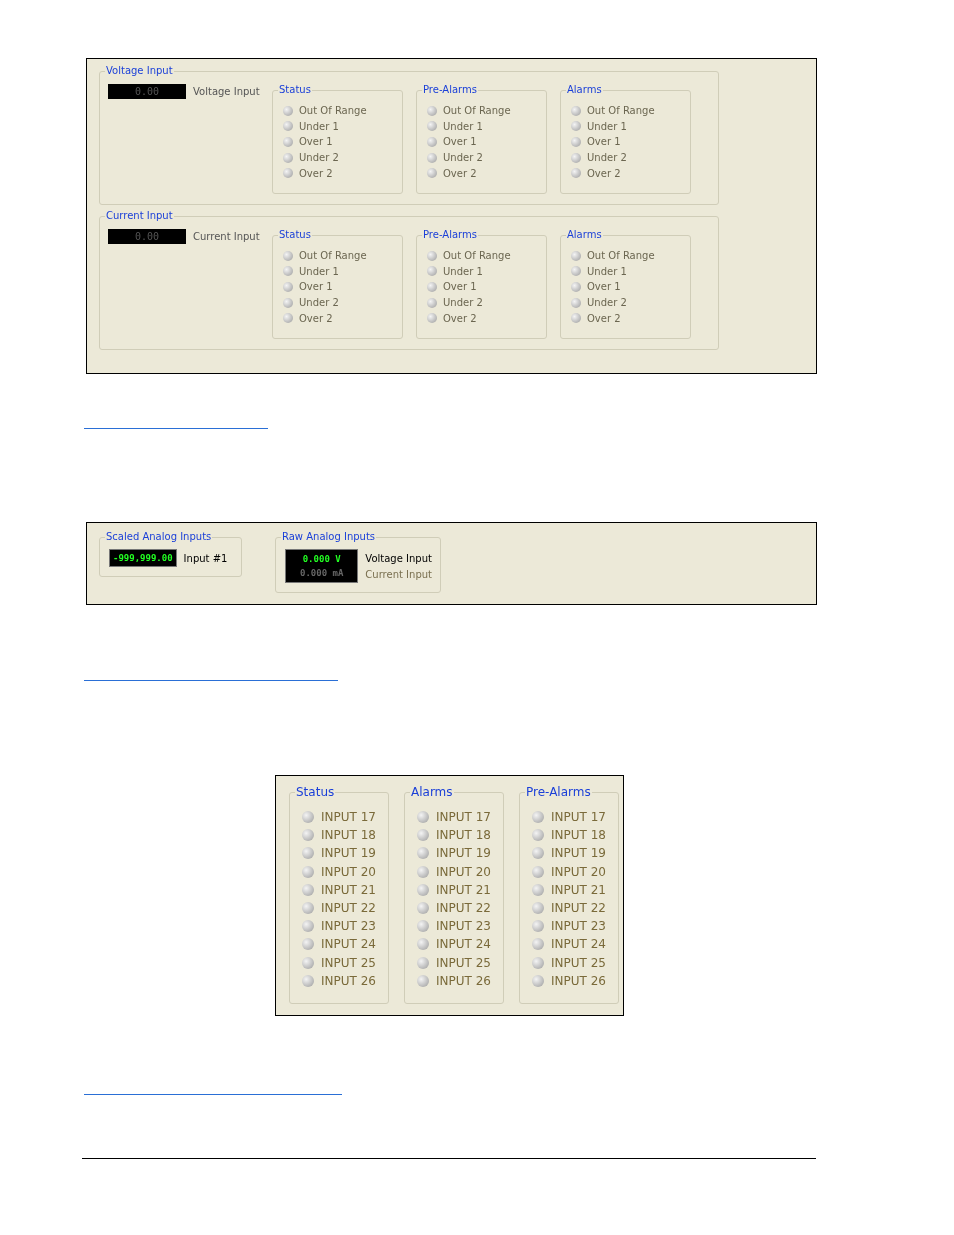  Describe the element at coordinates (159, 537) in the screenshot. I see `group-title: Scaled Analog Inputs` at that location.